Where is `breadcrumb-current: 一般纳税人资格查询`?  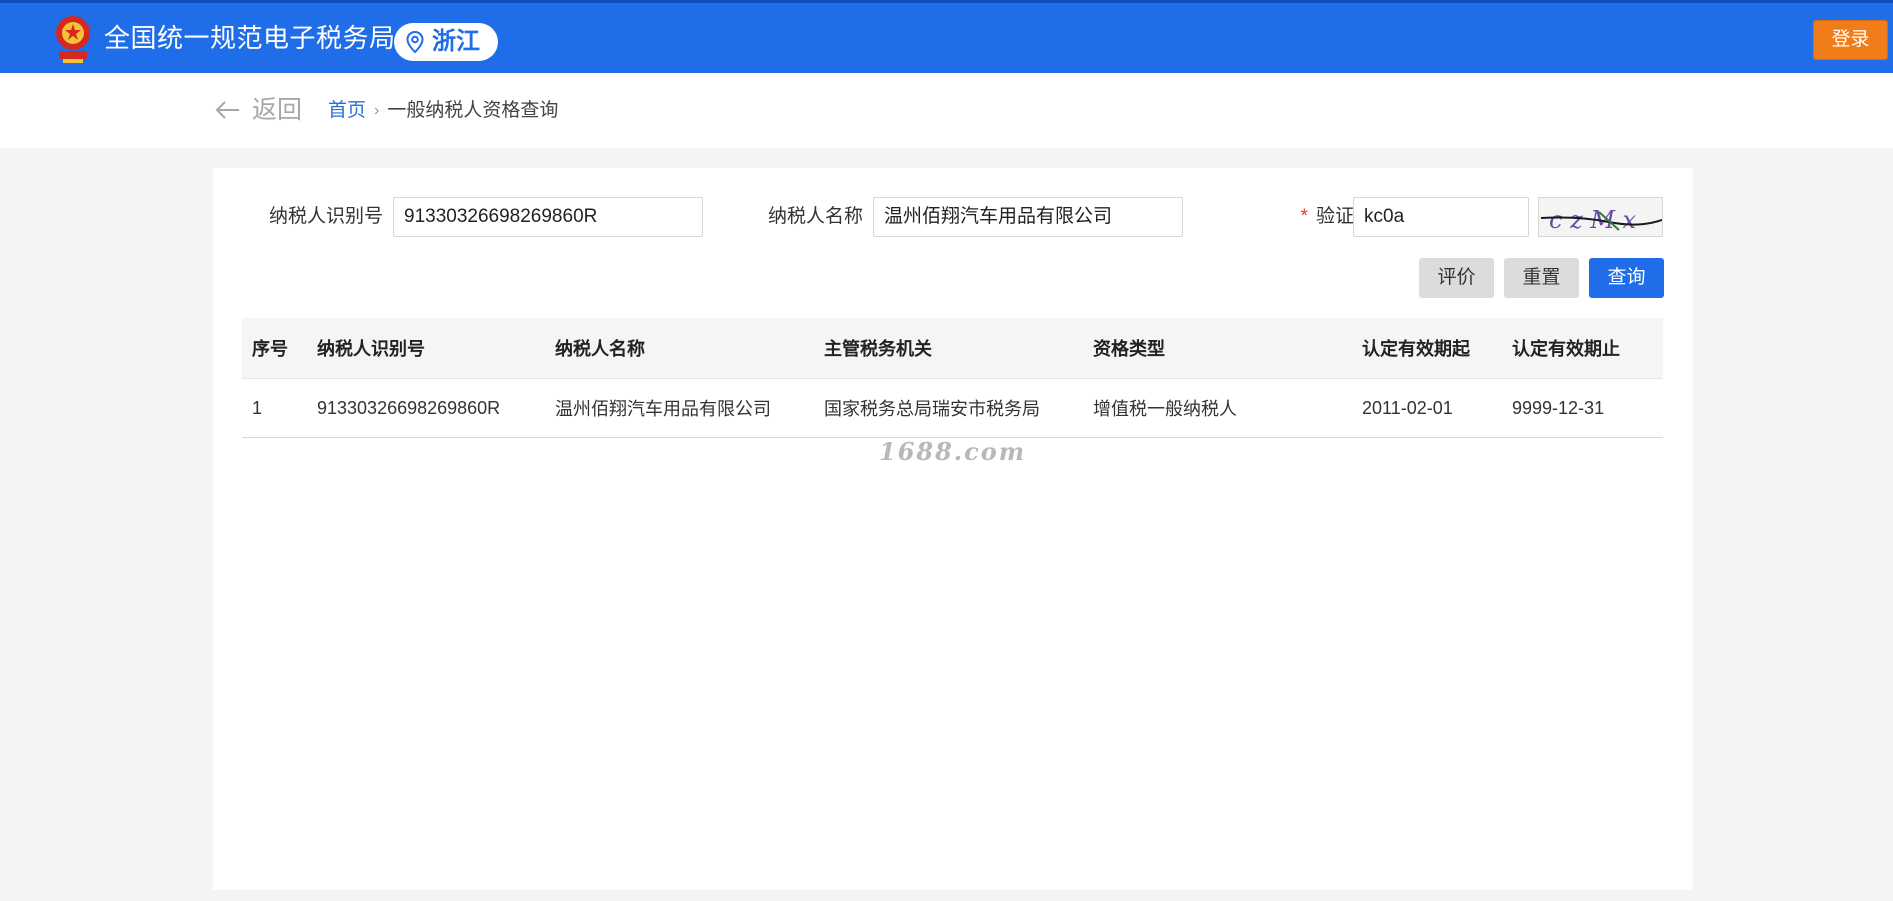
breadcrumb-current: 一般纳税人资格查询 is located at coordinates (473, 110).